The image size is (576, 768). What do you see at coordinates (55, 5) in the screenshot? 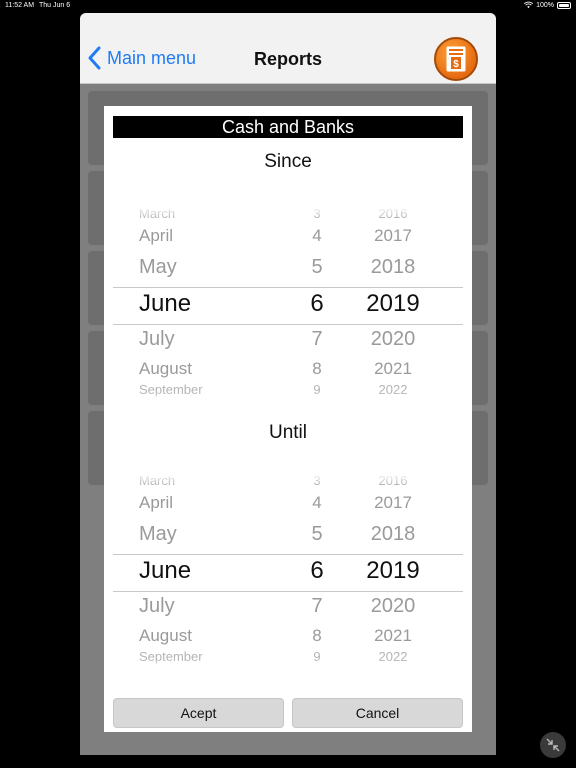
I see `status-date: Thu Jun 6` at bounding box center [55, 5].